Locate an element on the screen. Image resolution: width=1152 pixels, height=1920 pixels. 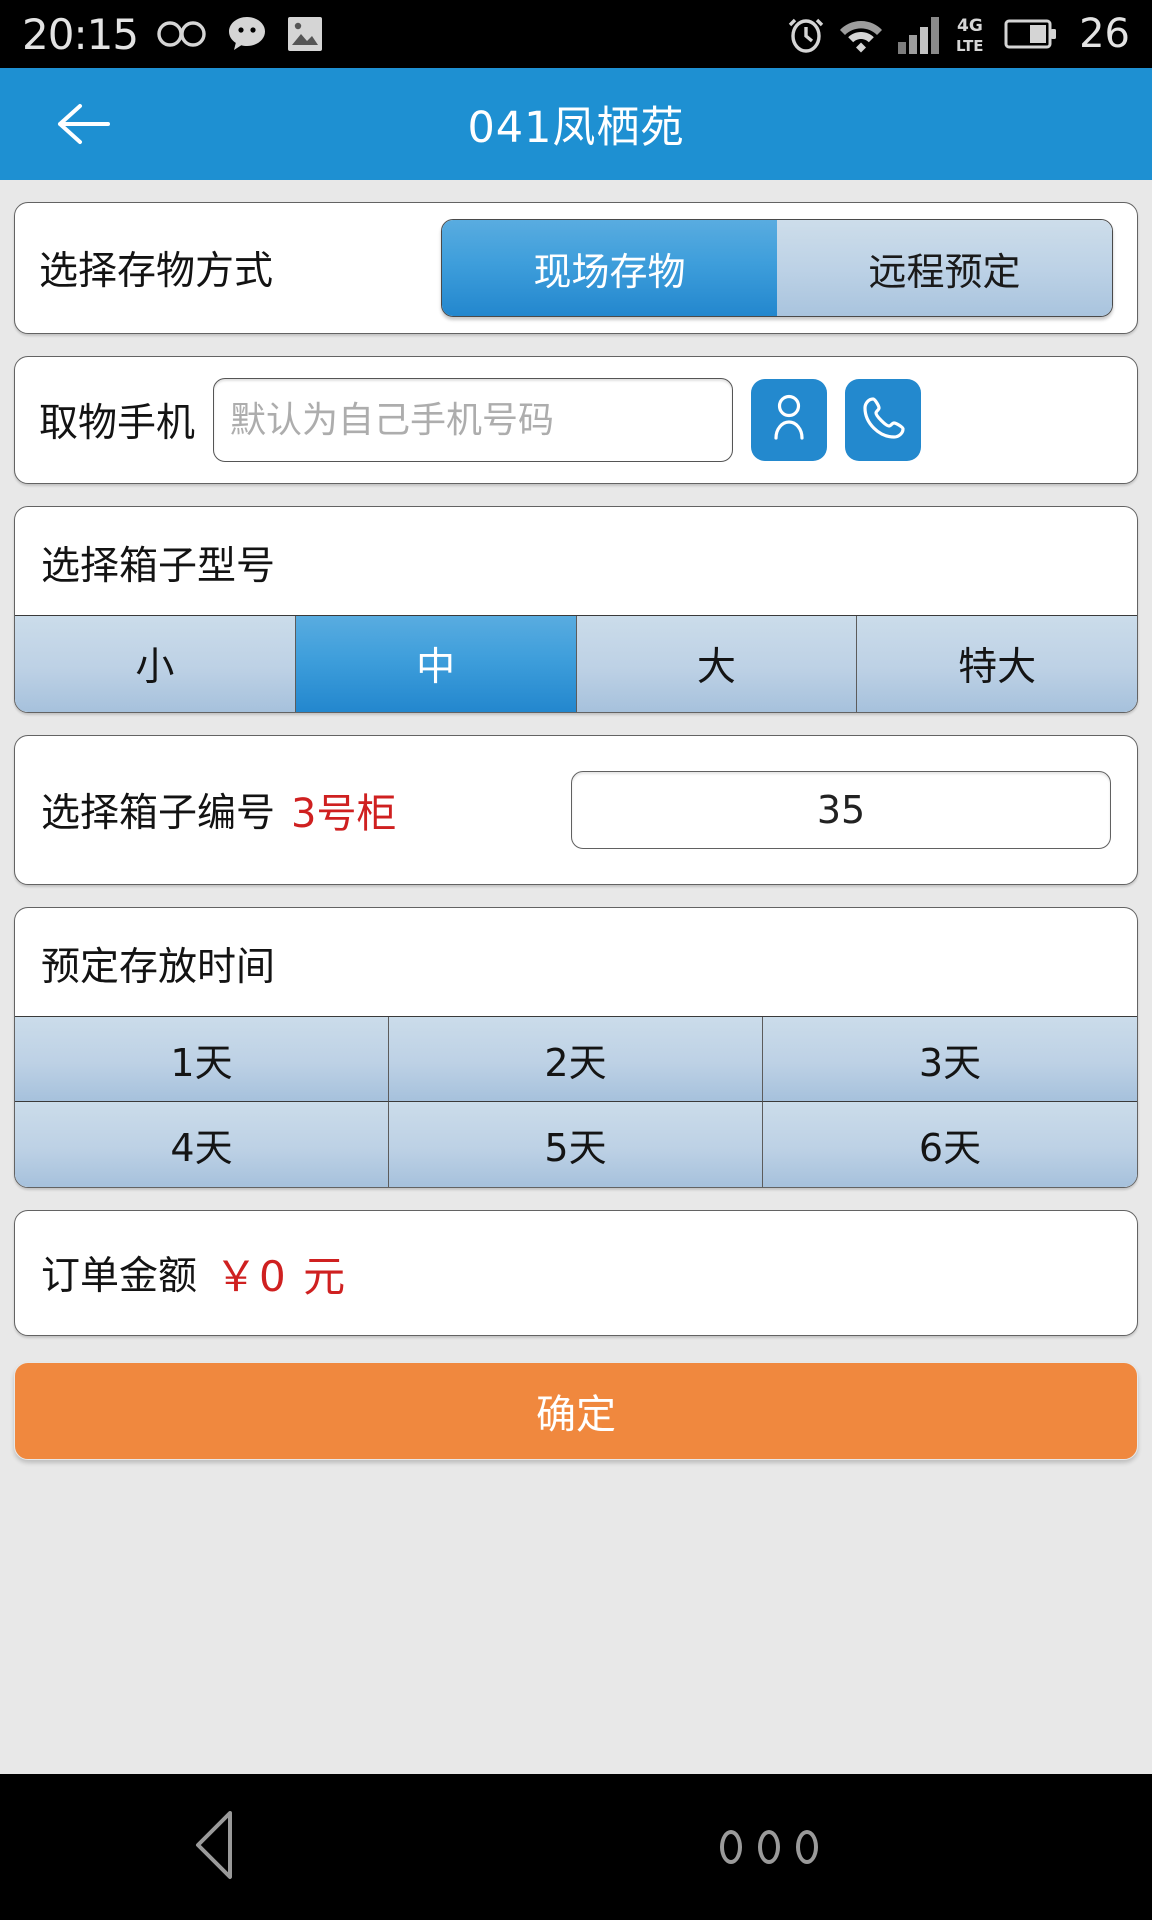
order-amount-card: 订单金额 ￥0 元 is located at coordinates (576, 1273).